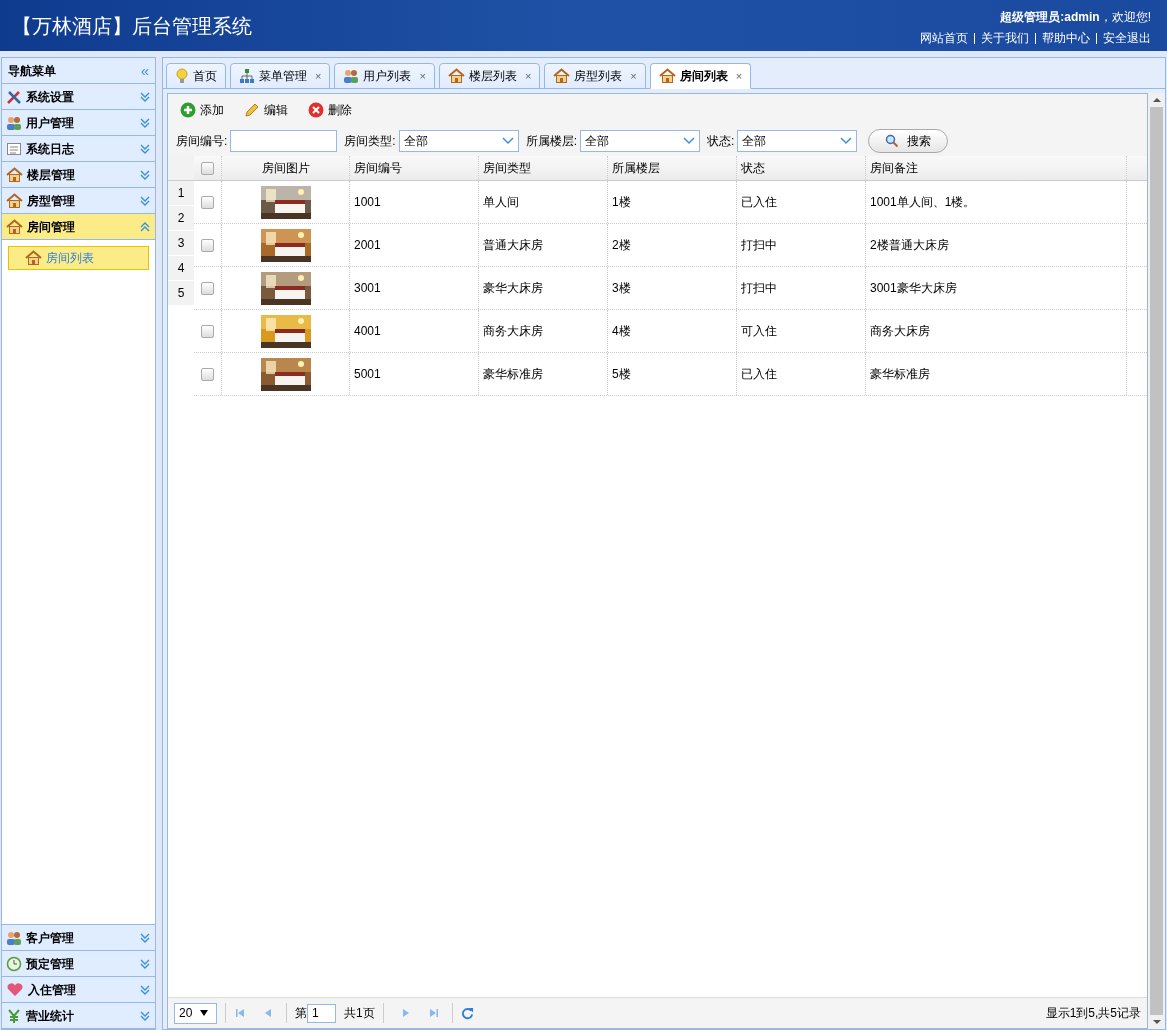 The image size is (1167, 1030). I want to click on sidebar-section: 系统日志, so click(78, 149).